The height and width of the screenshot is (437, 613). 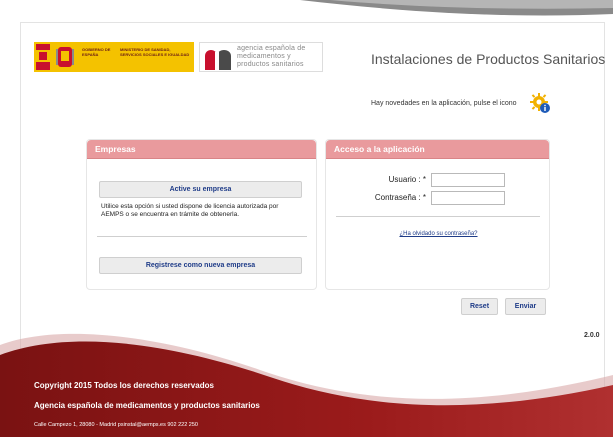 I want to click on password-label: Contraseña : *, so click(x=400, y=197).